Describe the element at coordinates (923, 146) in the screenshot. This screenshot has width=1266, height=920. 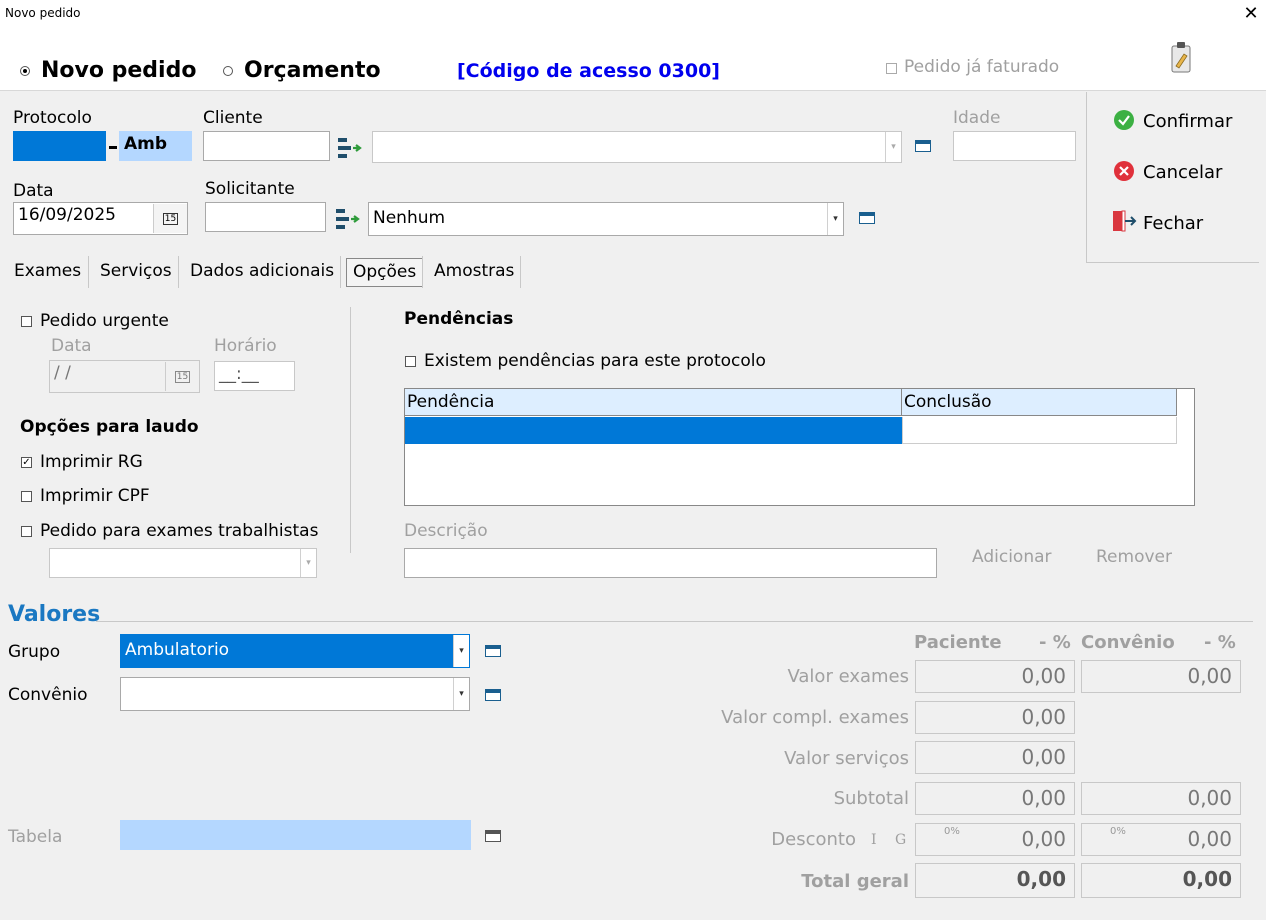
I see `cliente-window-icon` at that location.